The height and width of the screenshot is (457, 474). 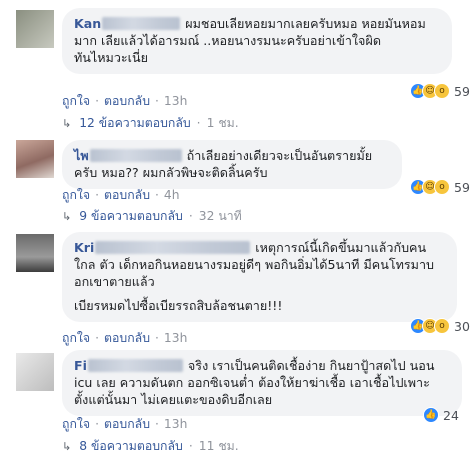 I want to click on comment-actions: ถูกใจ · ตอบกลับ · 4h, so click(x=121, y=195).